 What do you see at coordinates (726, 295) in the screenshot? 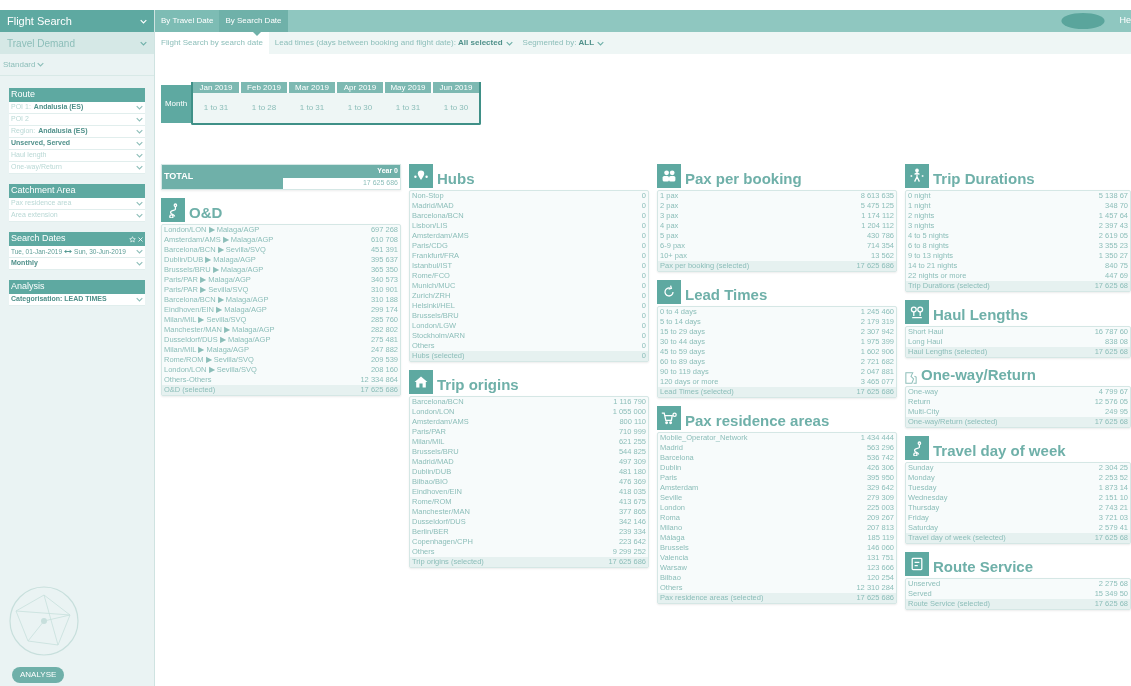
I see `panel-title: Lead Times` at bounding box center [726, 295].